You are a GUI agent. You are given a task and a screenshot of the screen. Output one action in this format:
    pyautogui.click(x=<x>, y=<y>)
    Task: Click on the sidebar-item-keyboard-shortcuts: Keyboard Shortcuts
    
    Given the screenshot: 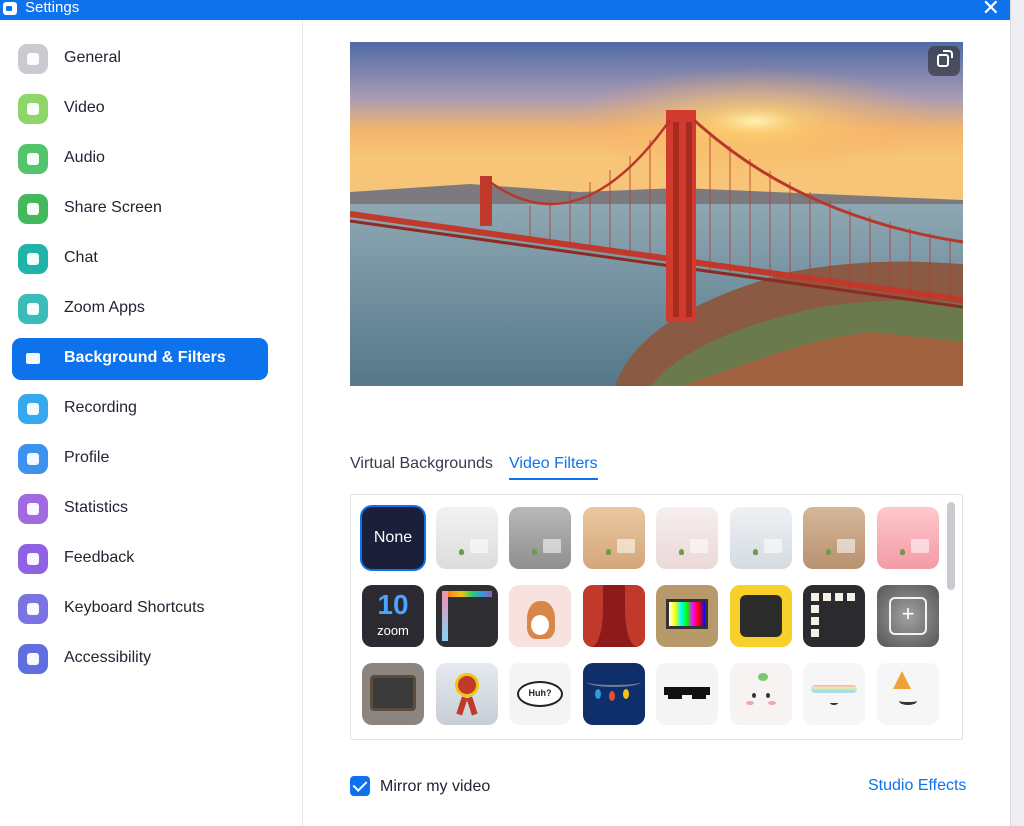 What is the action you would take?
    pyautogui.click(x=140, y=609)
    